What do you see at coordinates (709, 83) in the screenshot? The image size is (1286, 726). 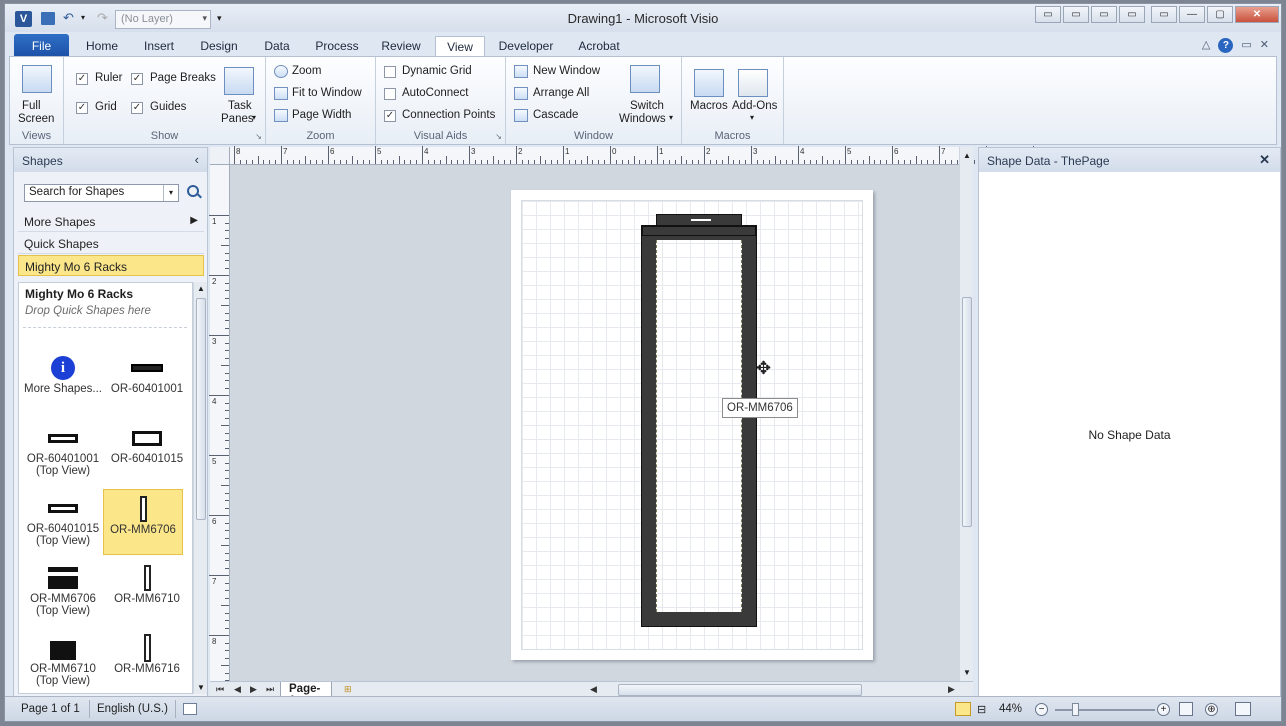 I see `macros-icon` at bounding box center [709, 83].